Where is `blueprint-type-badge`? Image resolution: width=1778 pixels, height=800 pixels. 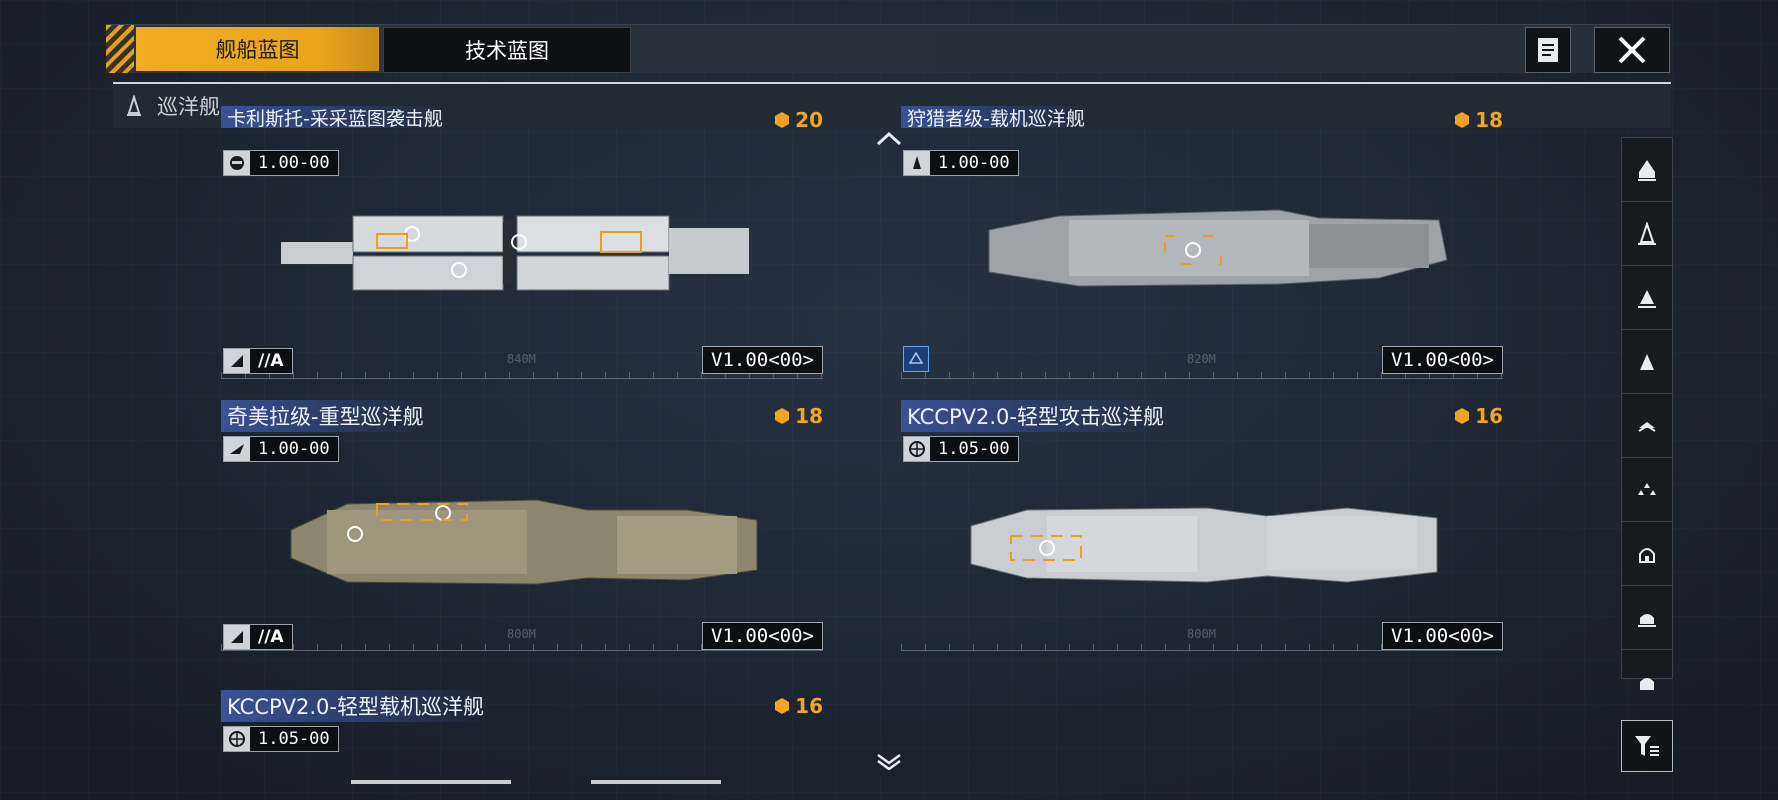
blueprint-type-badge is located at coordinates (916, 359).